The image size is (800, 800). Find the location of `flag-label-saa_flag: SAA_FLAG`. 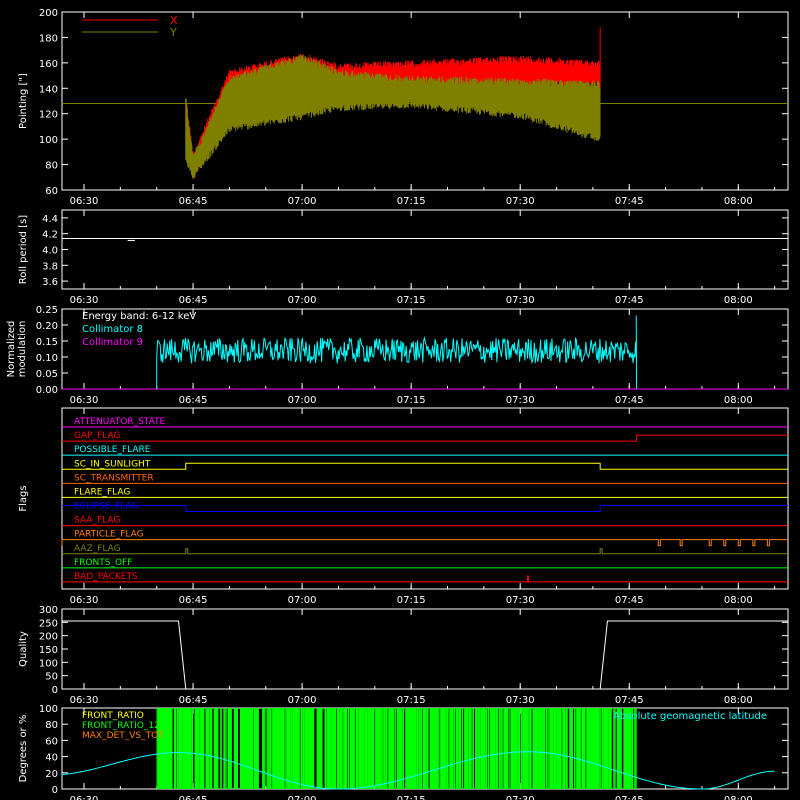

flag-label-saa_flag: SAA_FLAG is located at coordinates (97, 521).